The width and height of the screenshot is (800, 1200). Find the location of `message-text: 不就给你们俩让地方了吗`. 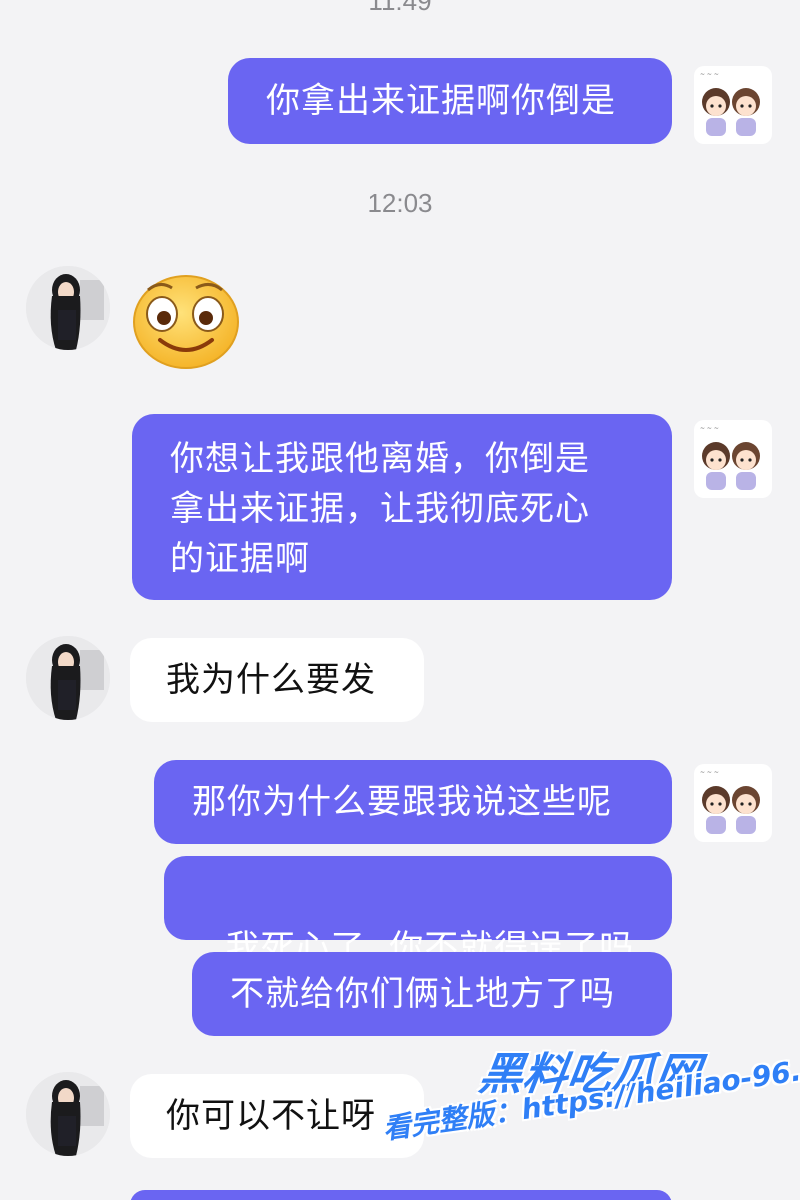

message-text: 不就给你们俩让地方了吗 is located at coordinates (422, 994).